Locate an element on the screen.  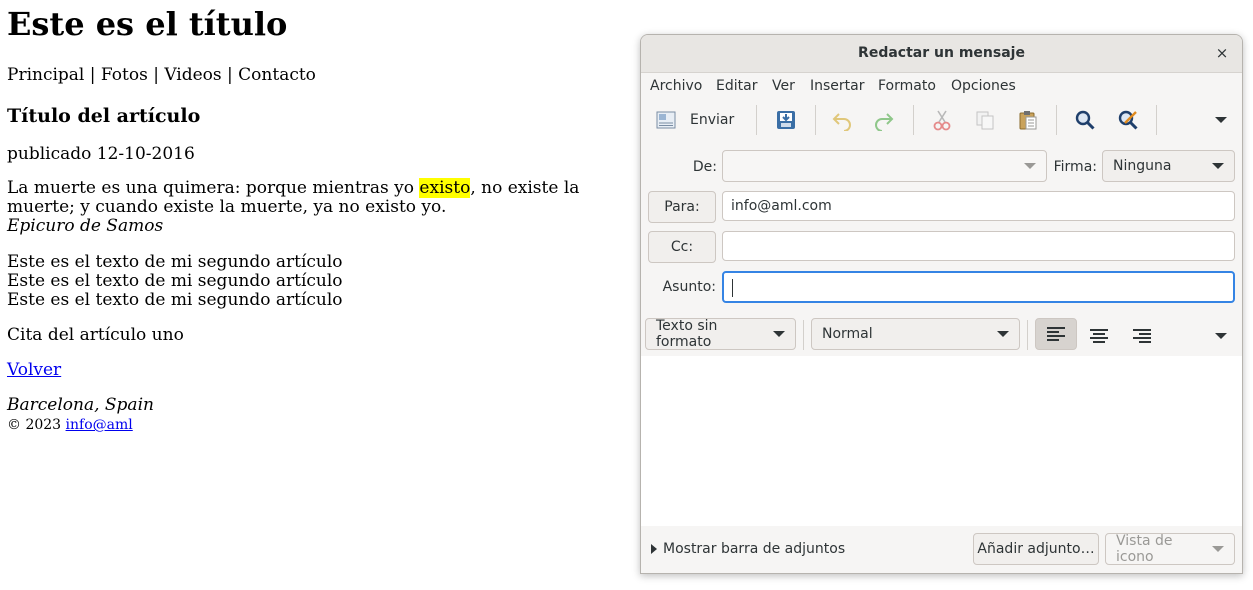
back-link: Volver is located at coordinates (34, 370).